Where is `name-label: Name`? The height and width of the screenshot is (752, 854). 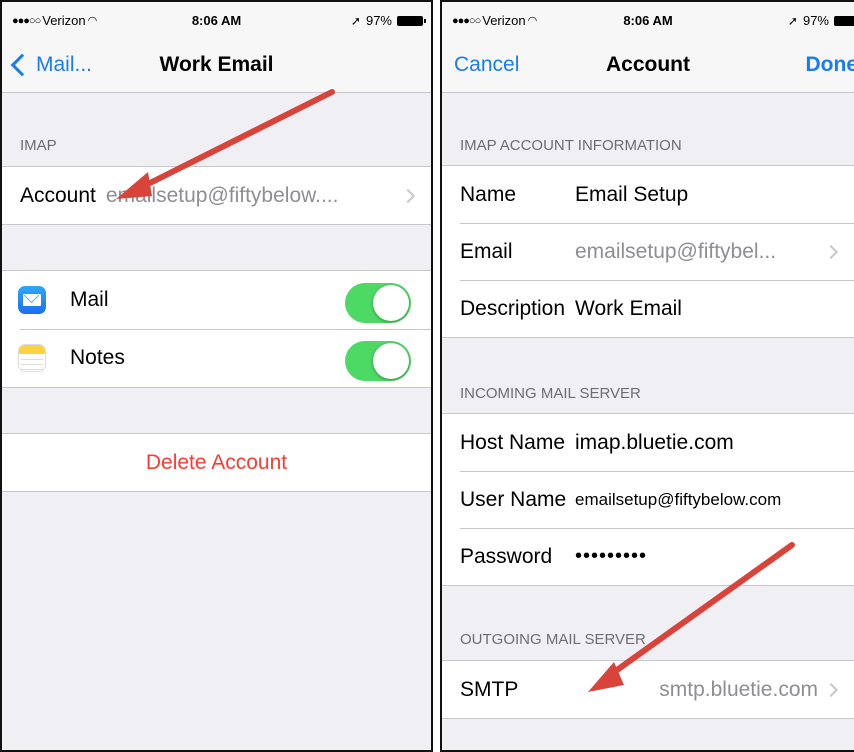
name-label: Name is located at coordinates (488, 194).